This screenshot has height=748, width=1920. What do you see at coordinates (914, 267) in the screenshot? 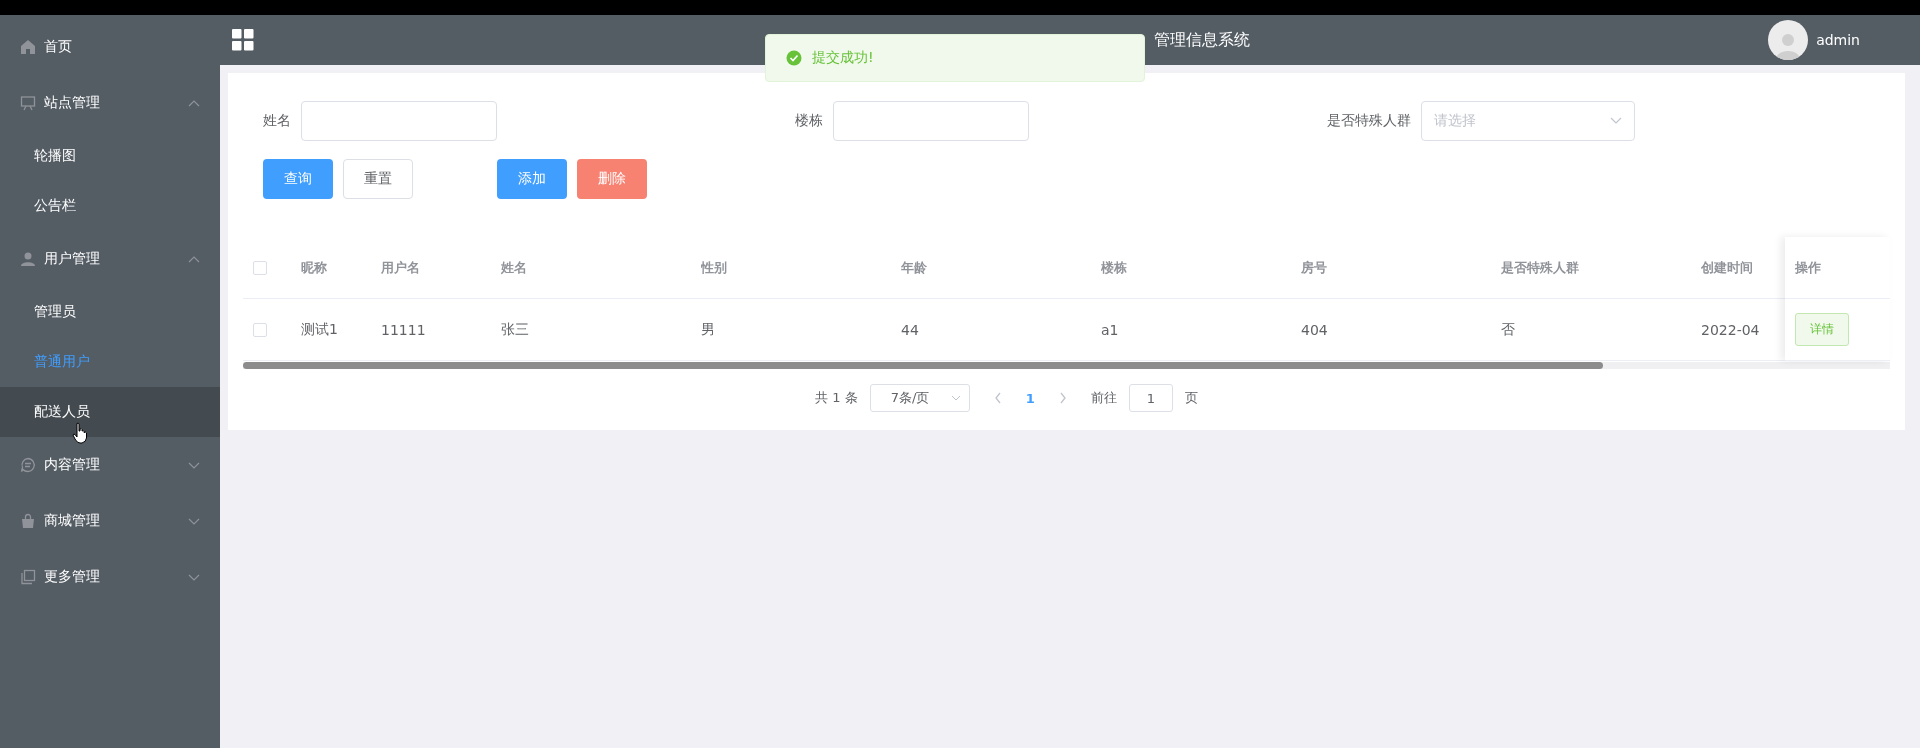
I see `column-header: 年龄` at bounding box center [914, 267].